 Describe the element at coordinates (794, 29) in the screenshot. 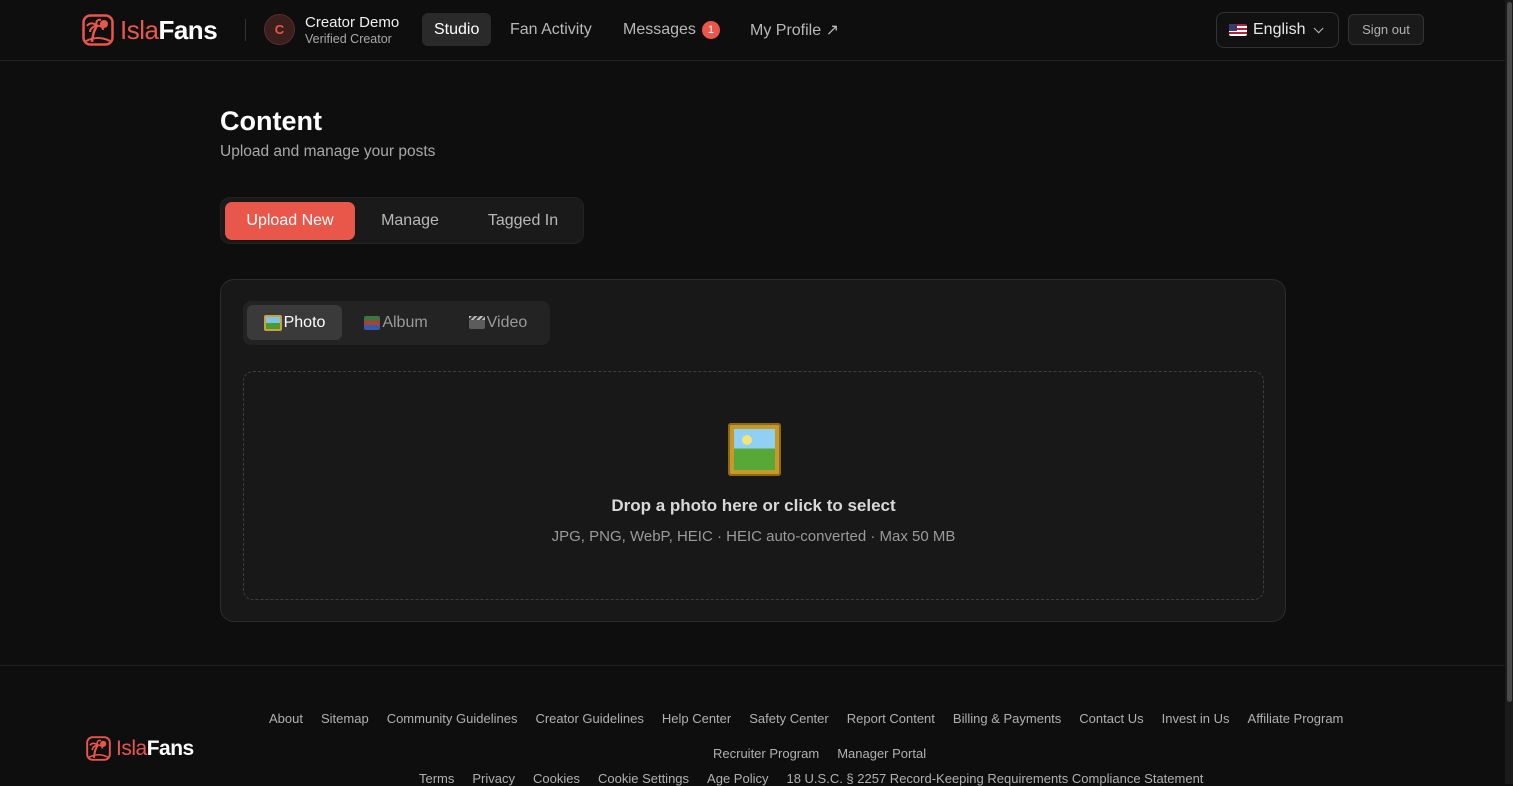

I see `nav-my-profile: My Profile ↗` at that location.